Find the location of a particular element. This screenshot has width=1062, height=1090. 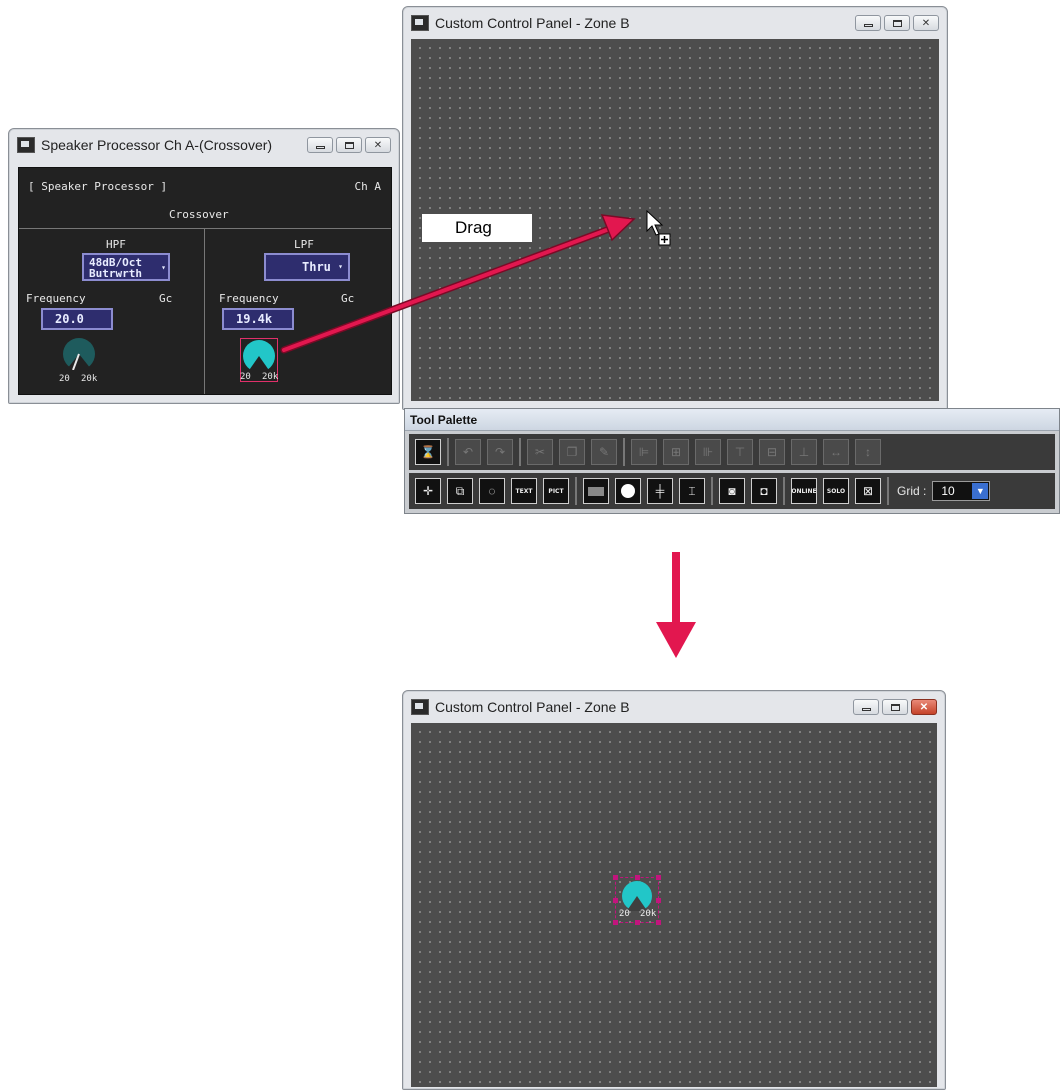

meter-icon: ⌶ is located at coordinates (692, 490).